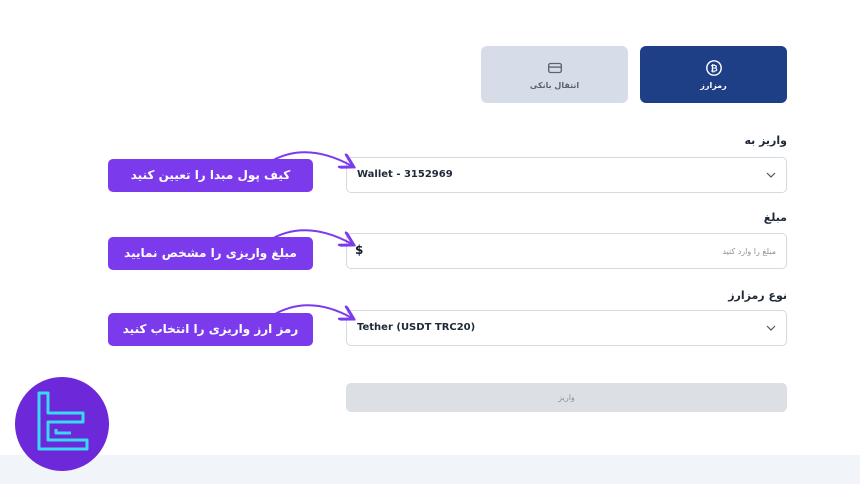 Image resolution: width=860 pixels, height=484 pixels. I want to click on tab-bank-transfer: انتقال بانکی, so click(554, 74).